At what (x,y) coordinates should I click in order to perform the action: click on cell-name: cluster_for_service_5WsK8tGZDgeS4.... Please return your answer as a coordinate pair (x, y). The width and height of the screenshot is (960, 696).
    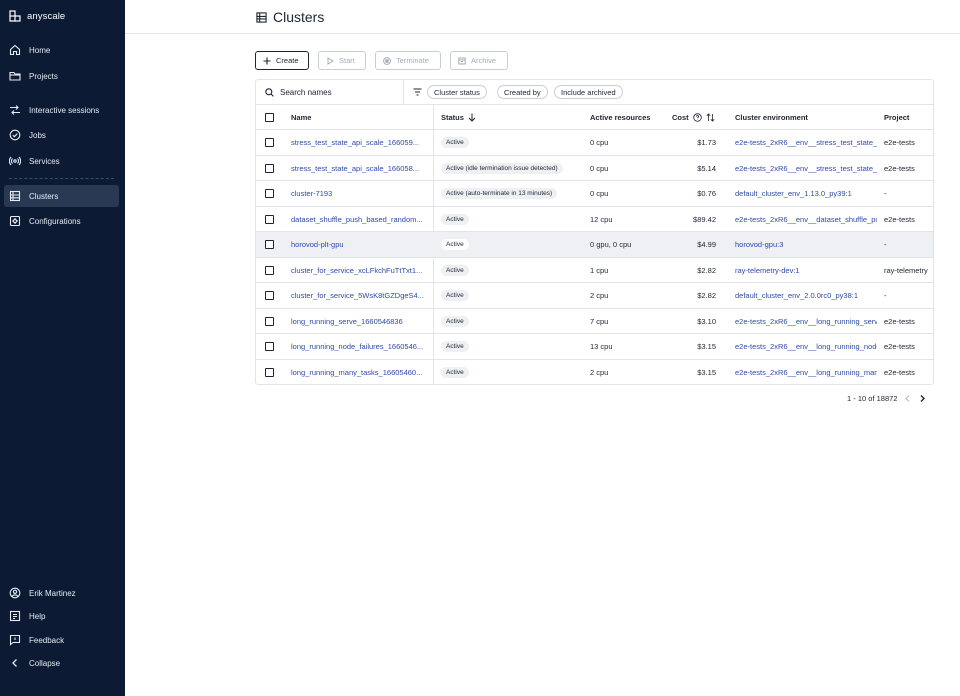
    Looking at the image, I should click on (358, 295).